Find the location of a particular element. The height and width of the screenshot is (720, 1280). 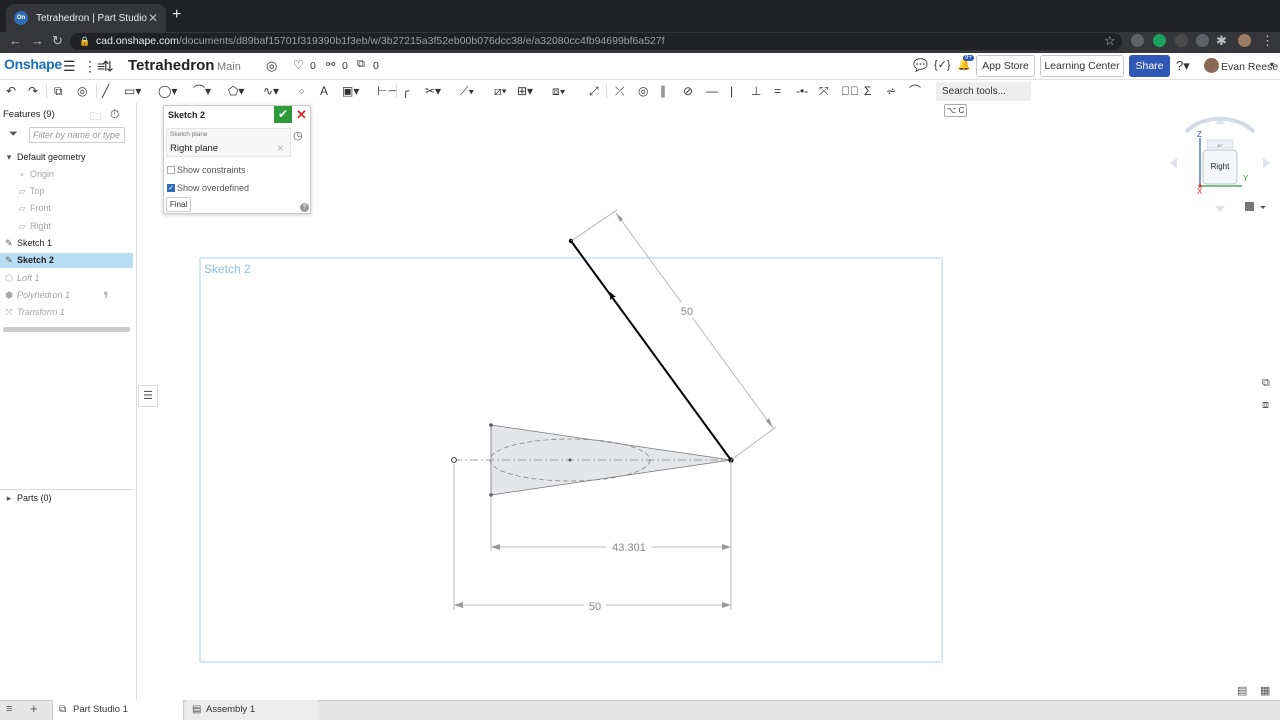

view-cube-arrow-right is located at coordinates (1266, 163).